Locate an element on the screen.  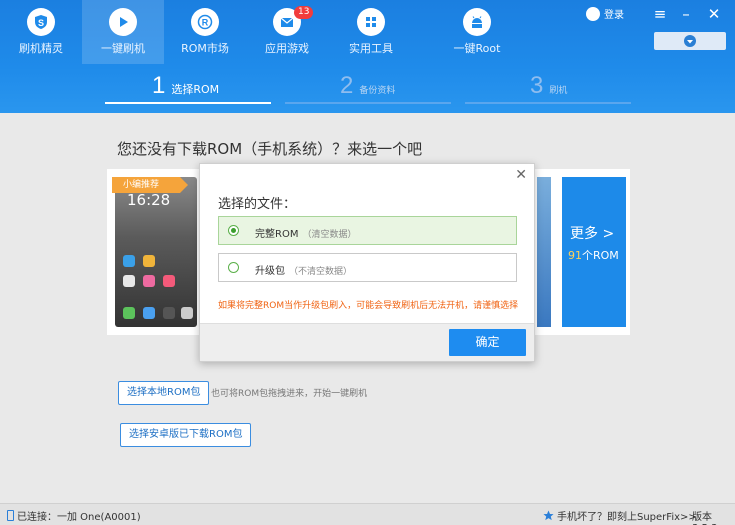
connection-status: 已连接：一加 One(A0001) is located at coordinates (74, 515).